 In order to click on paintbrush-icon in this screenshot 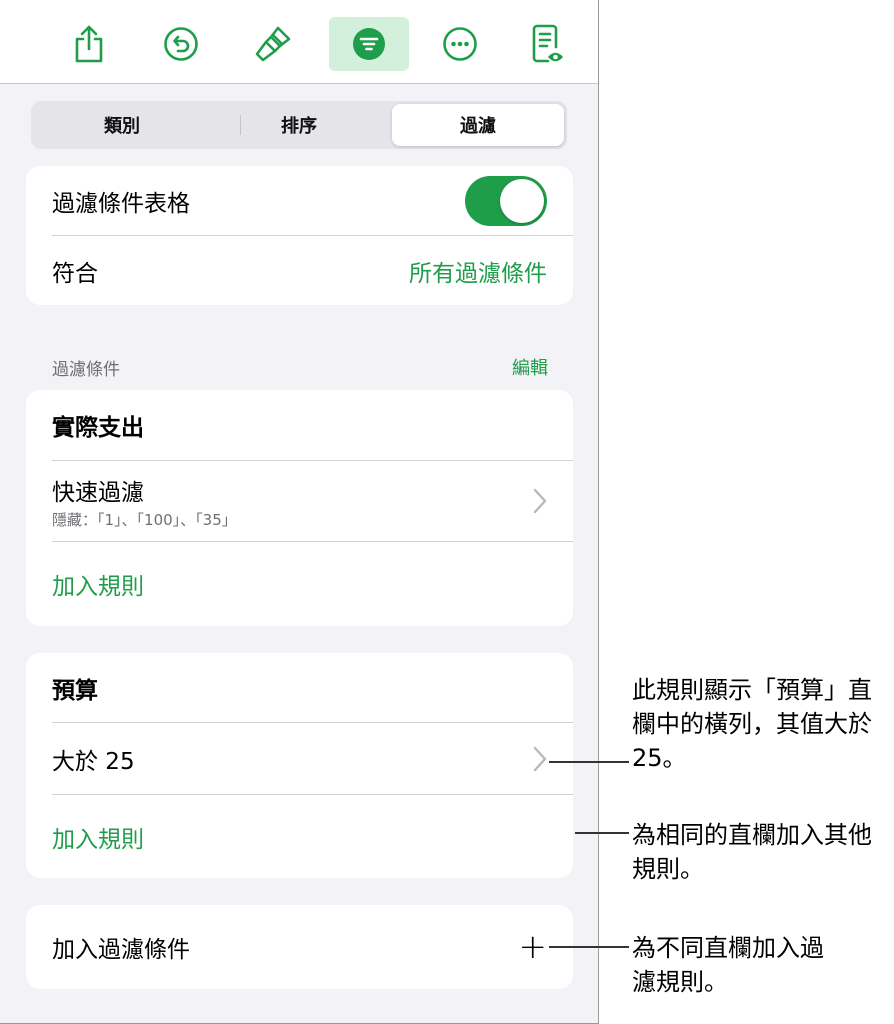, I will do `click(273, 44)`.